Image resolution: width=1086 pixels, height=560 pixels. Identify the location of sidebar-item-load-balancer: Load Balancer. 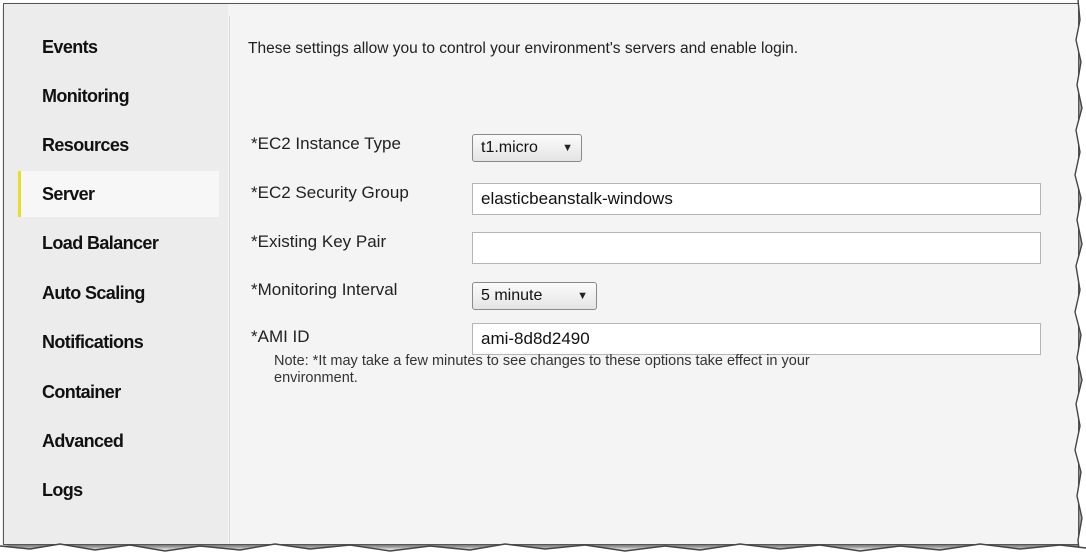
(118, 243).